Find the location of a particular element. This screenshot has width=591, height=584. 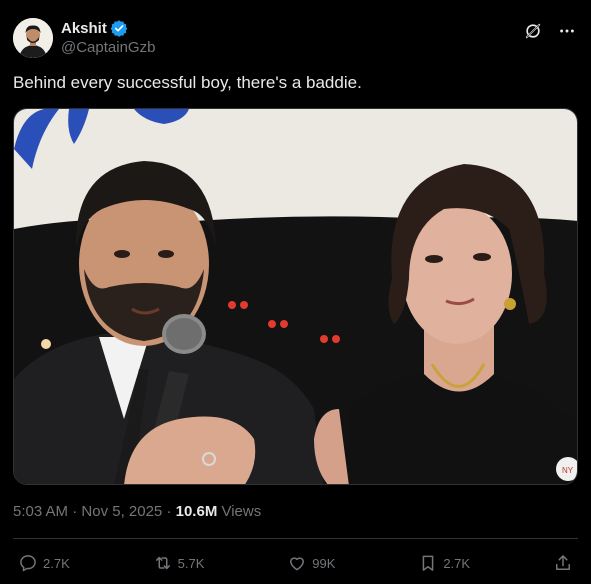

reply-icon is located at coordinates (28, 563).